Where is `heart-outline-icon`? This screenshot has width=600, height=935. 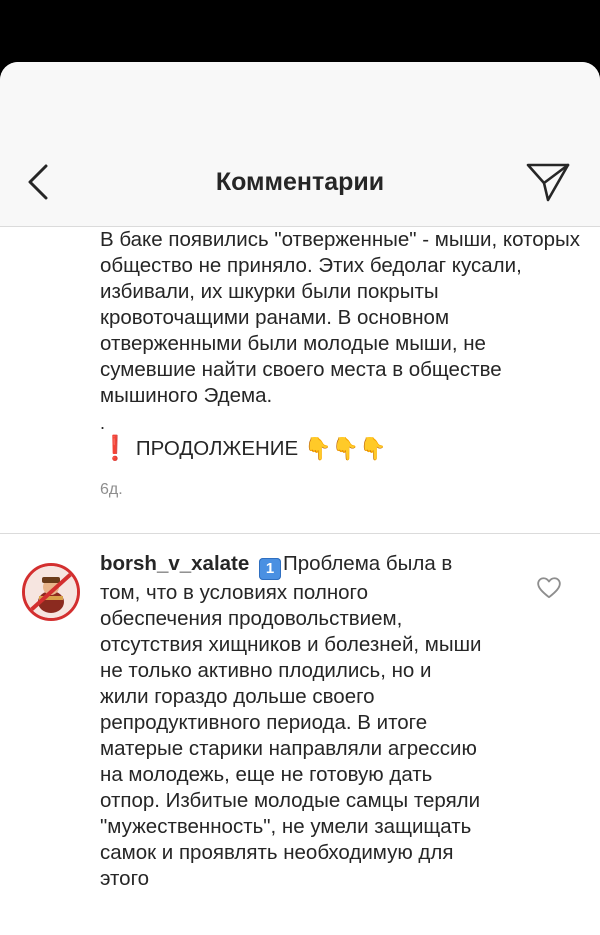
heart-outline-icon is located at coordinates (549, 588).